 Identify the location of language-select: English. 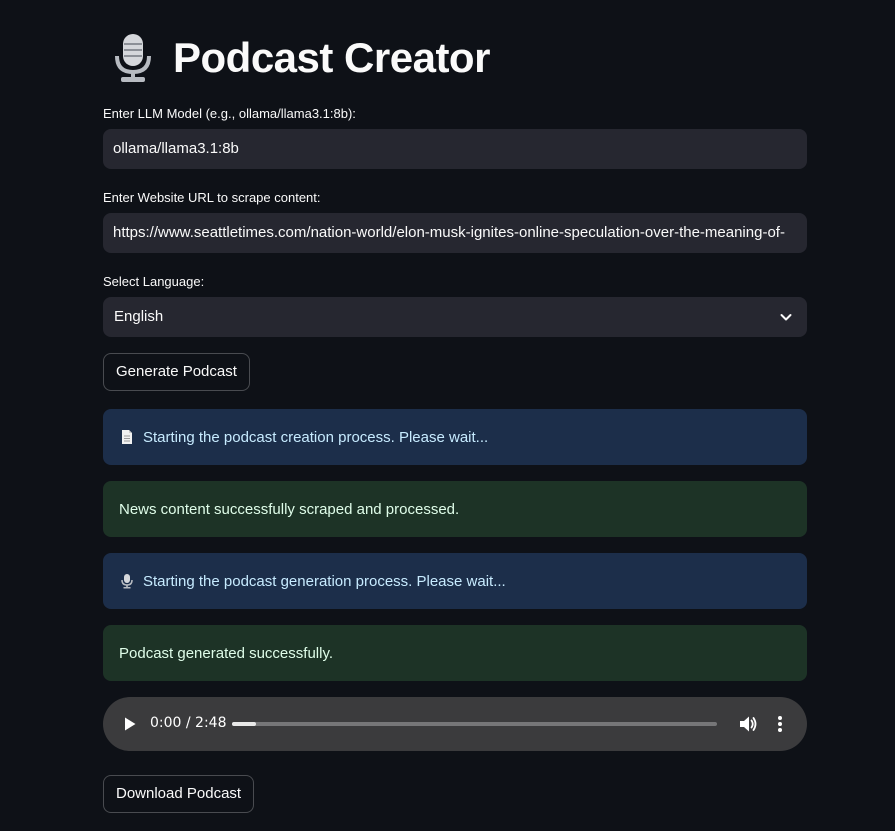
(455, 317).